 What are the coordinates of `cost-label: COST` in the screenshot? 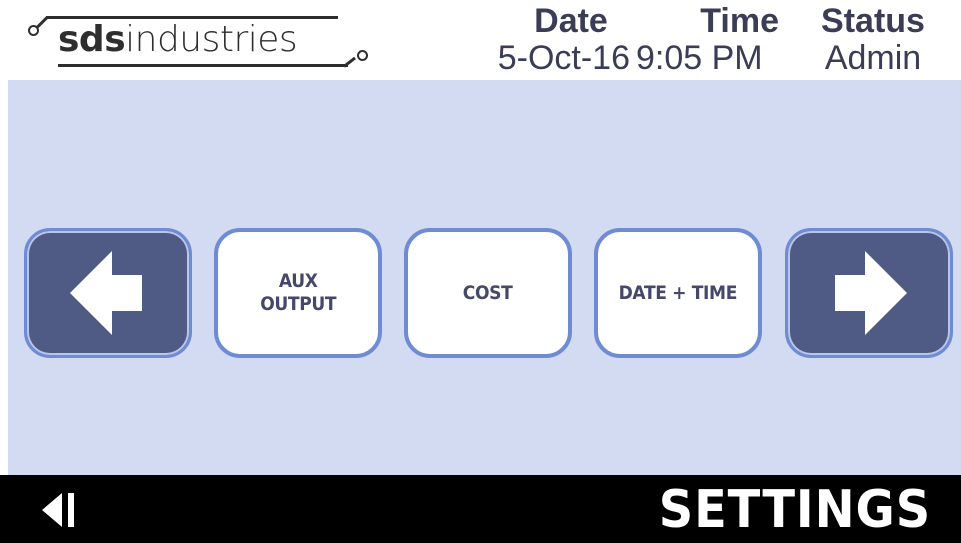 It's located at (488, 292).